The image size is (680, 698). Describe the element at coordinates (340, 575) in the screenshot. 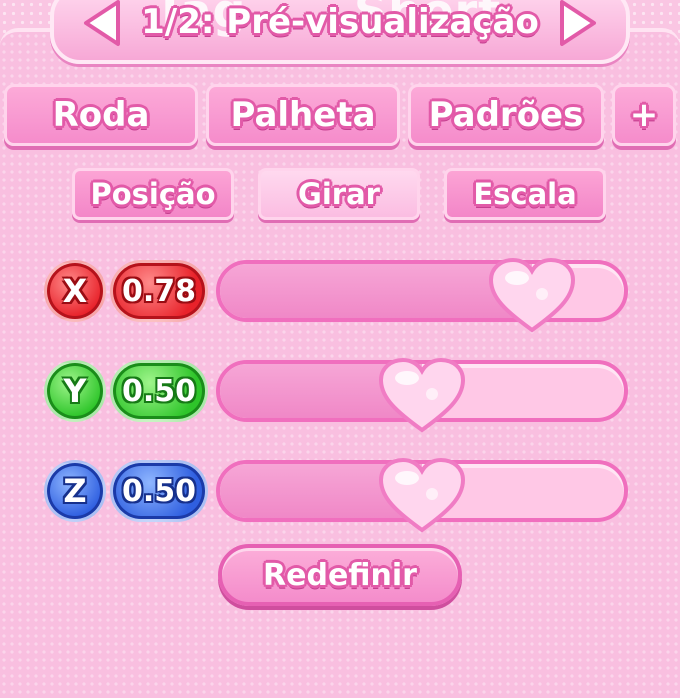

I see `reset-button: Redefinir` at that location.